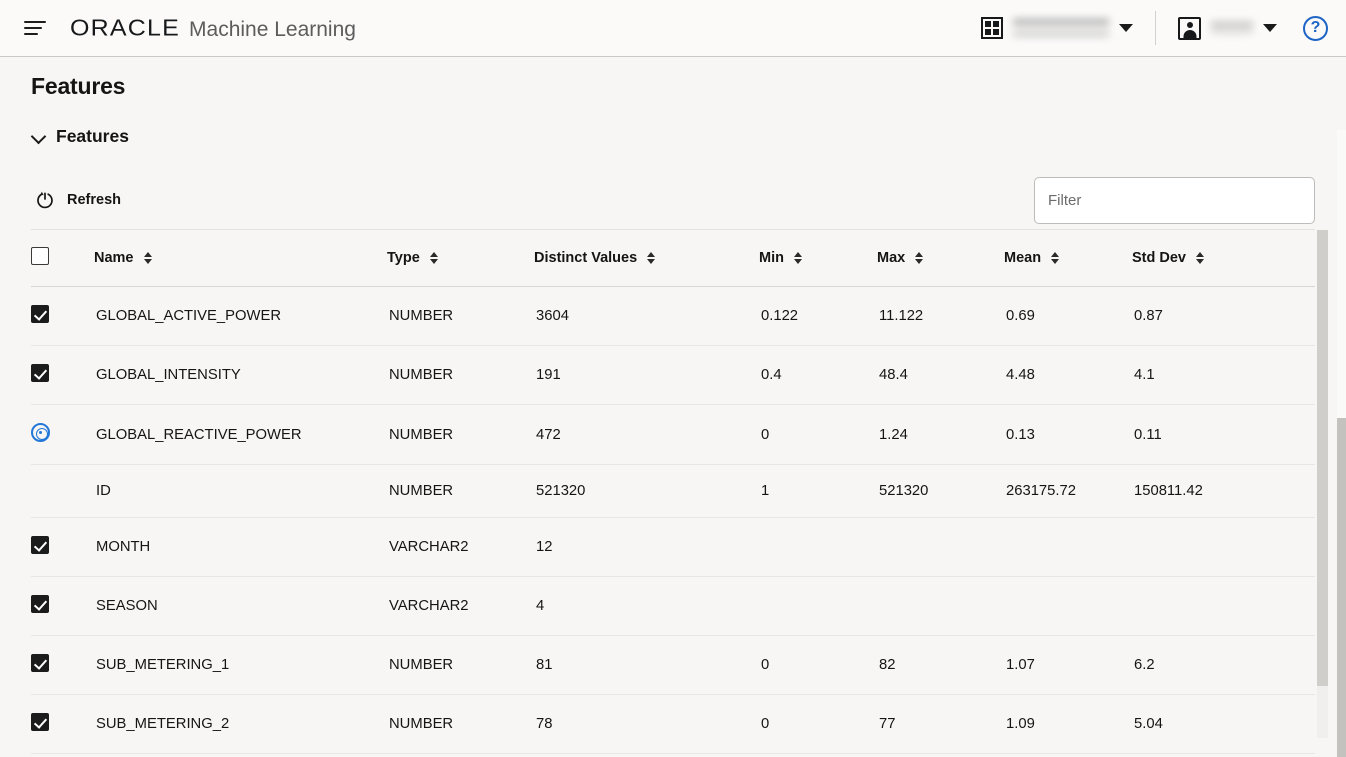  What do you see at coordinates (1126, 28) in the screenshot?
I see `project-chevron-down-icon` at bounding box center [1126, 28].